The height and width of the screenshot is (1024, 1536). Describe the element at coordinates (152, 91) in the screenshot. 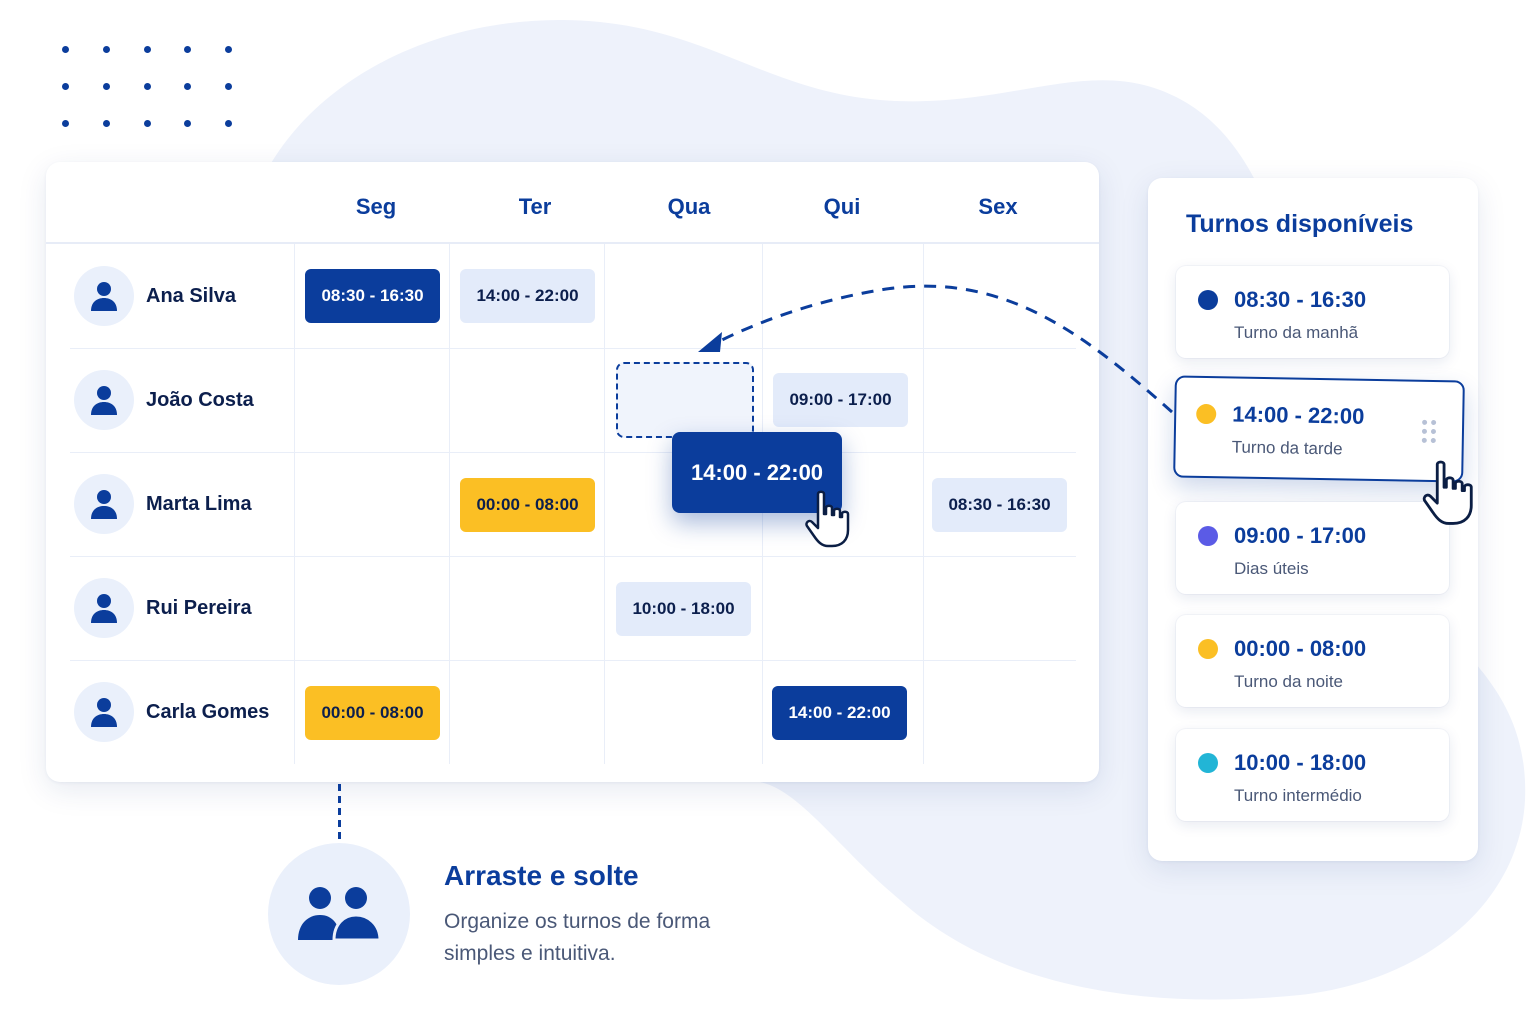

I see `decorative-dots` at that location.